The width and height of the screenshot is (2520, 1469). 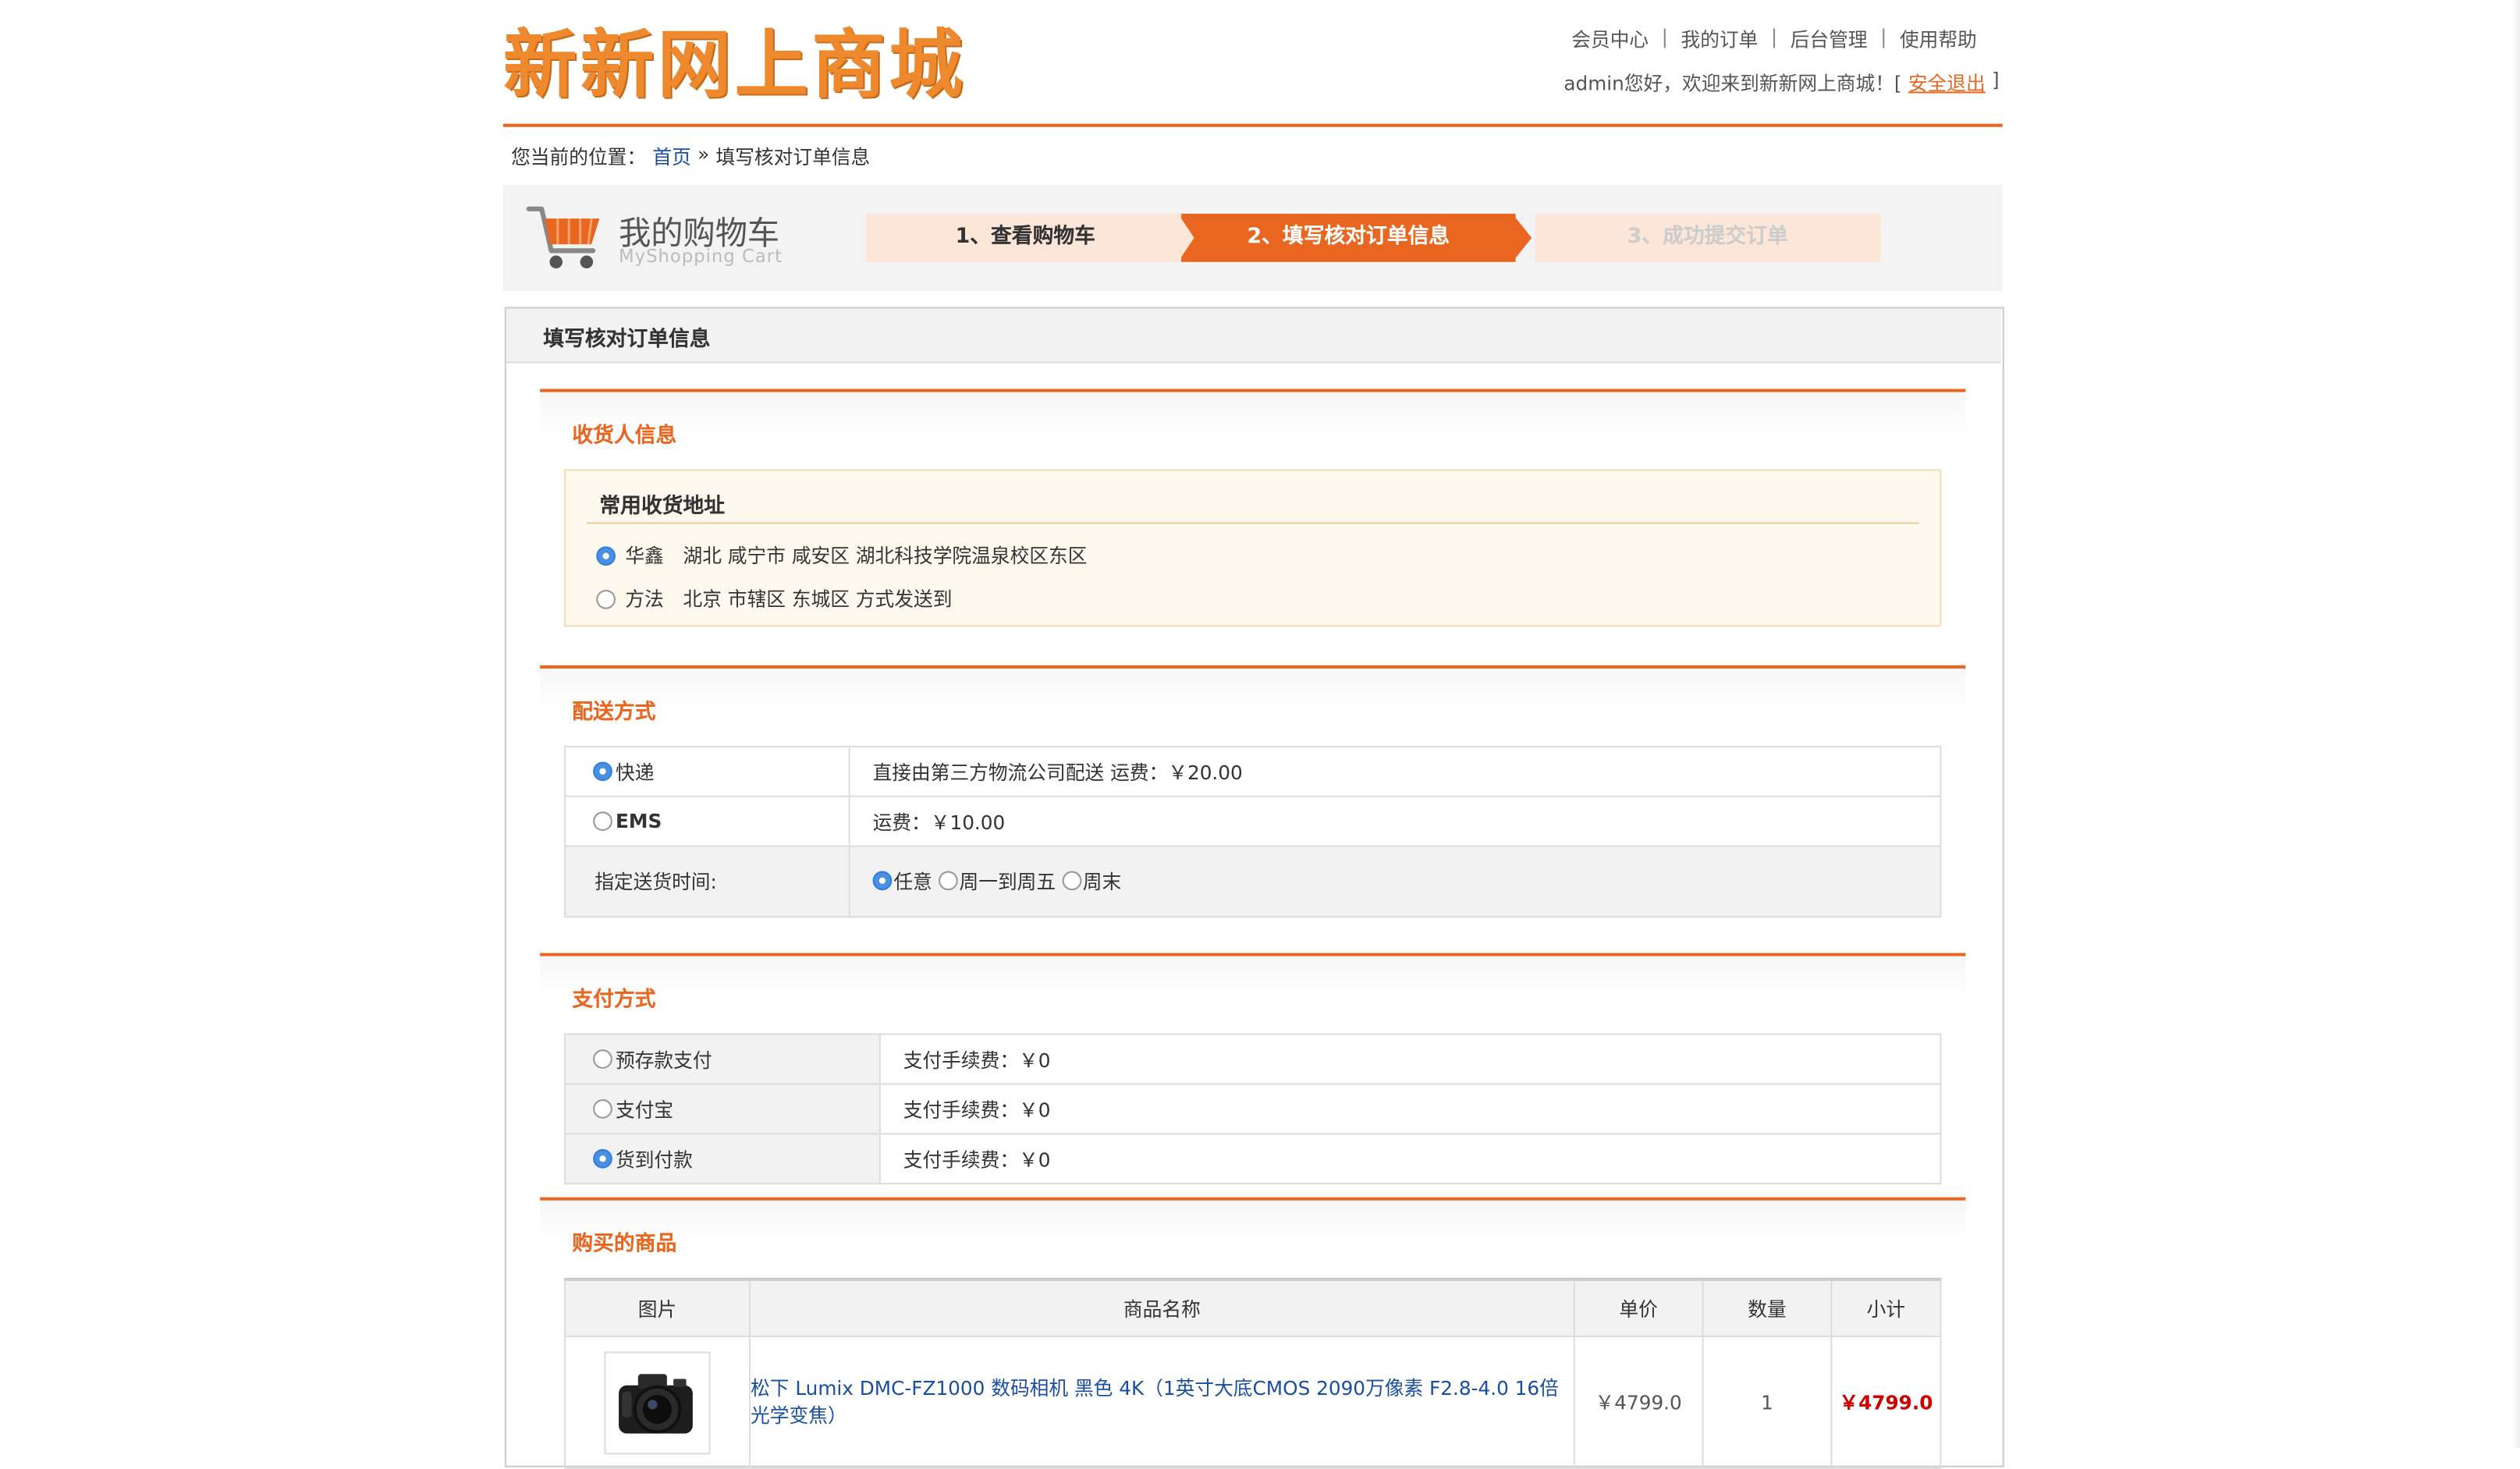 I want to click on top-nav: 会员中心 | 我的订单 | 后台管理 | 使用帮助, so click(x=1774, y=39).